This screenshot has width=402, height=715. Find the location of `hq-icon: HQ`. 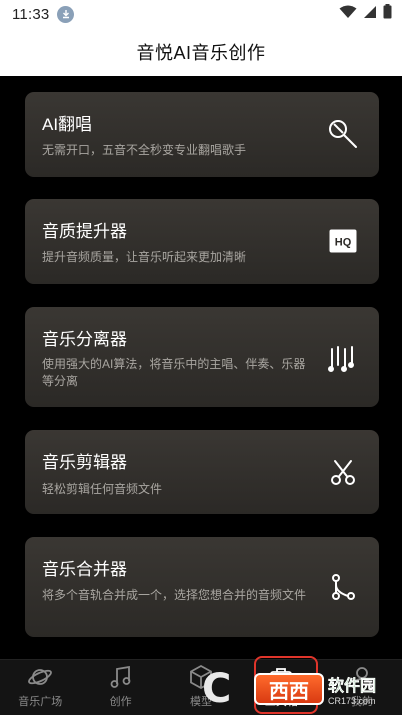

hq-icon: HQ is located at coordinates (343, 241).